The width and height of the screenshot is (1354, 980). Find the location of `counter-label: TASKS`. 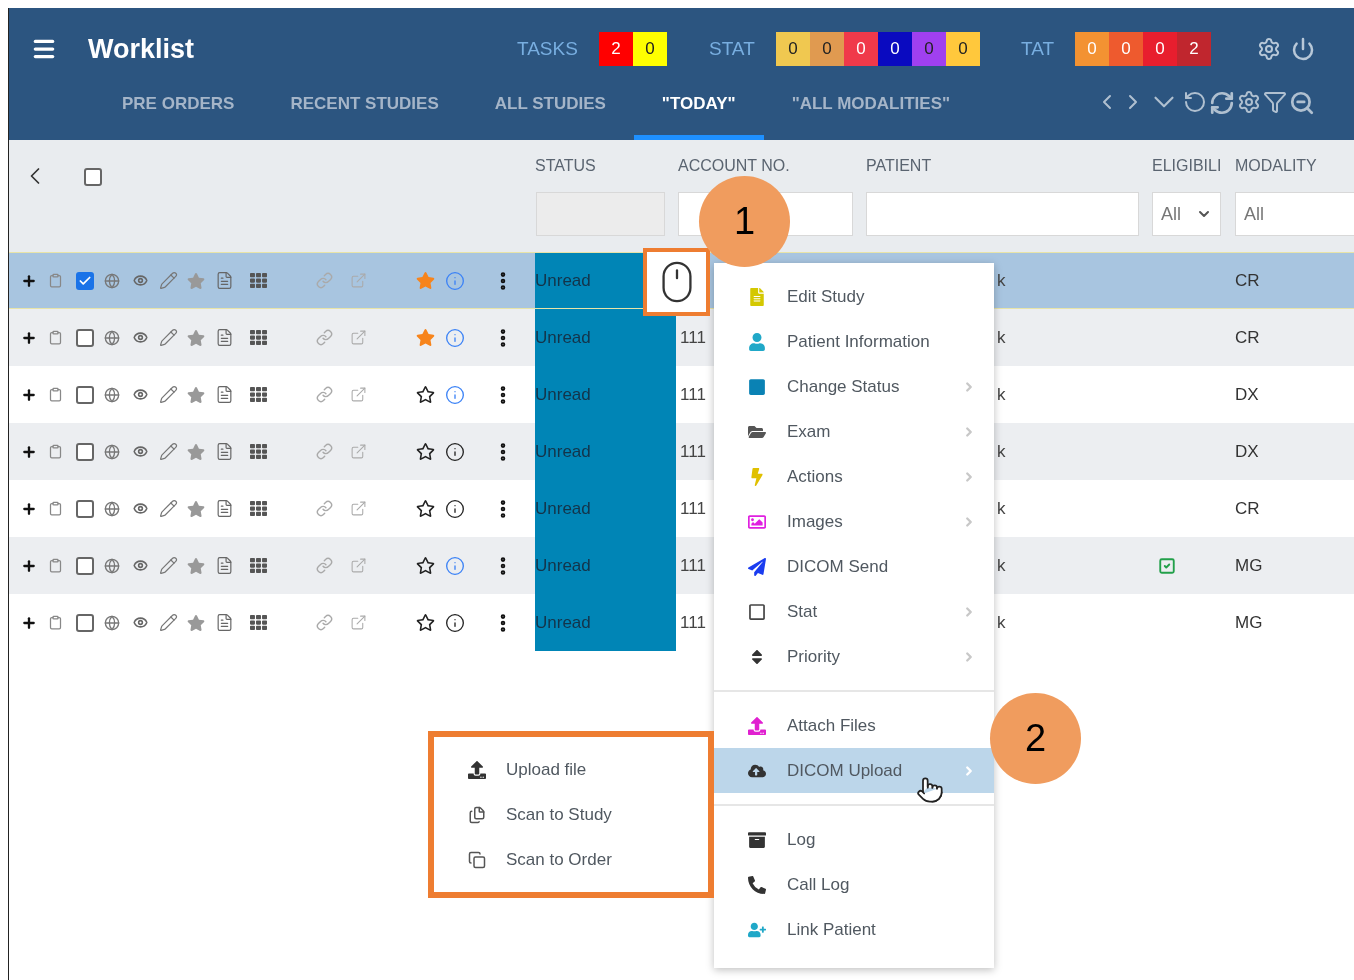

counter-label: TASKS is located at coordinates (548, 48).